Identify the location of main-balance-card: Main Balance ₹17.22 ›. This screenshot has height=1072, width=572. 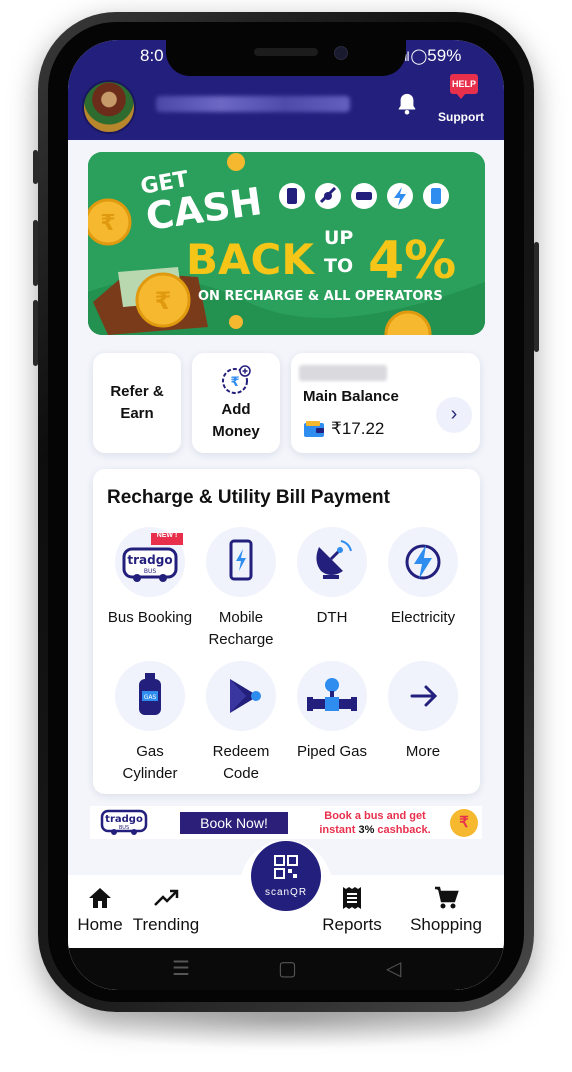
(385, 403).